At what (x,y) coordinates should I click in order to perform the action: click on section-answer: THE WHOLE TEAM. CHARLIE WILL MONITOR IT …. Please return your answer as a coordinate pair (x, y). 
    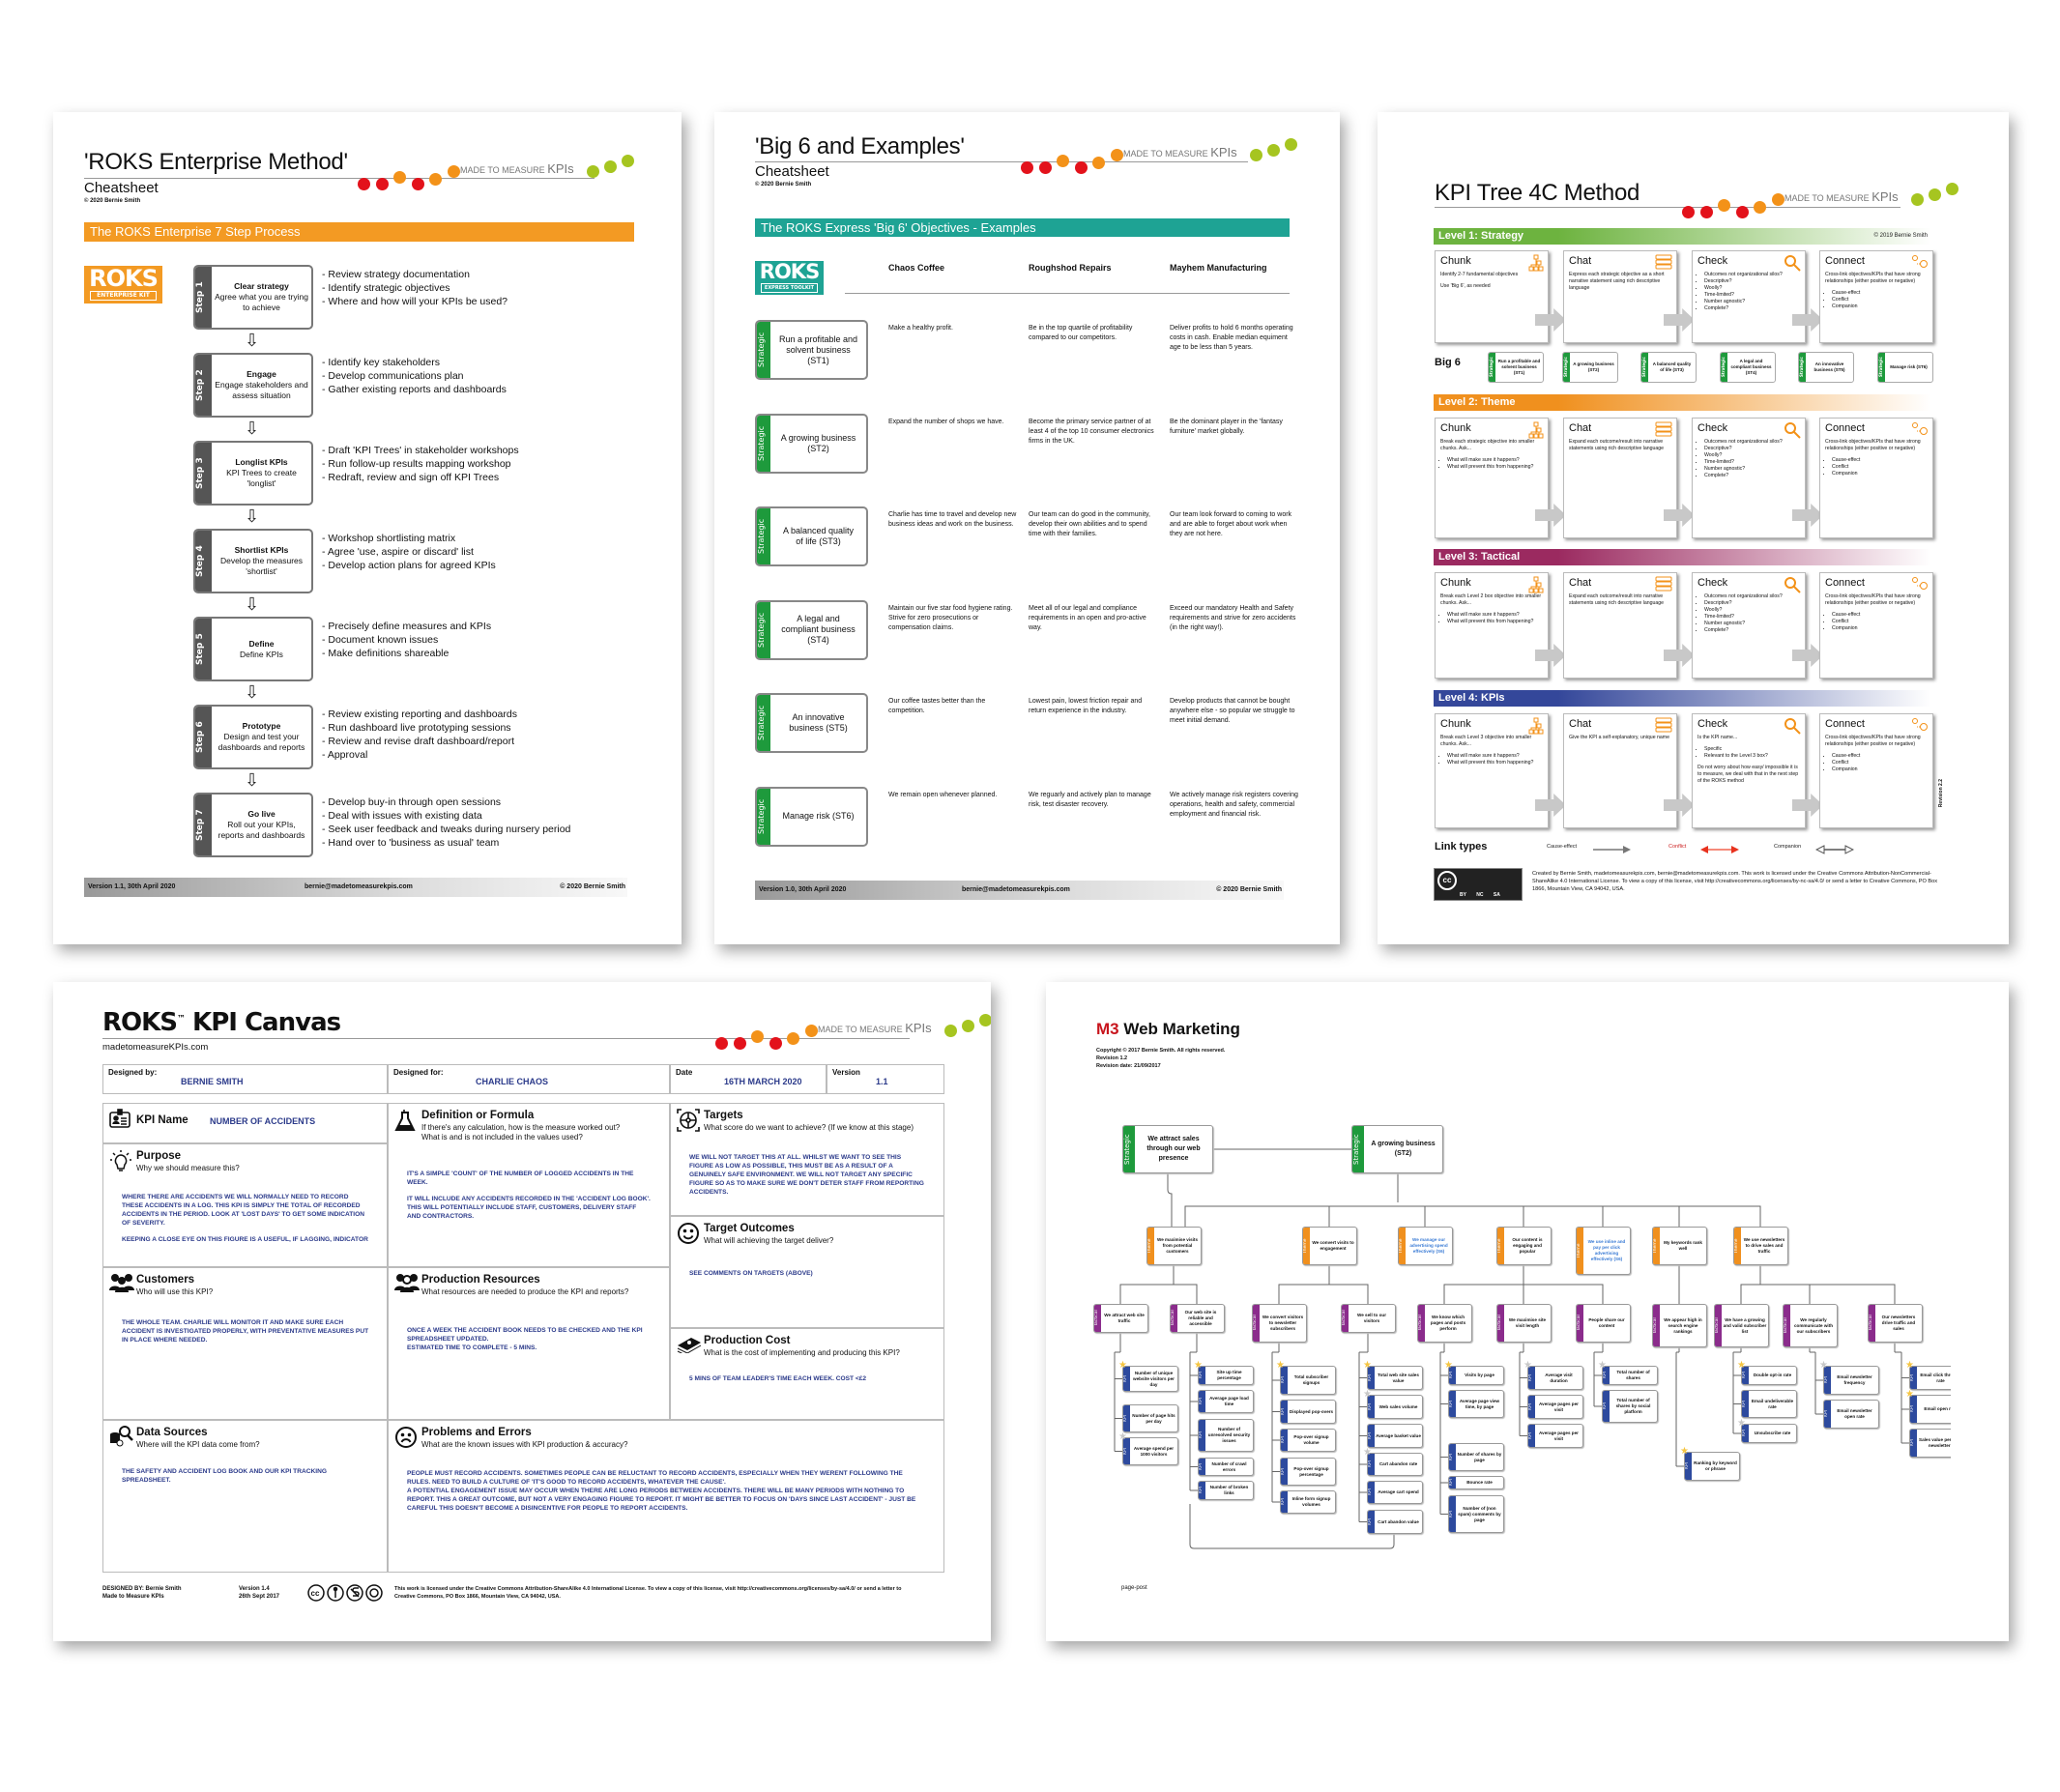
    Looking at the image, I should click on (245, 1335).